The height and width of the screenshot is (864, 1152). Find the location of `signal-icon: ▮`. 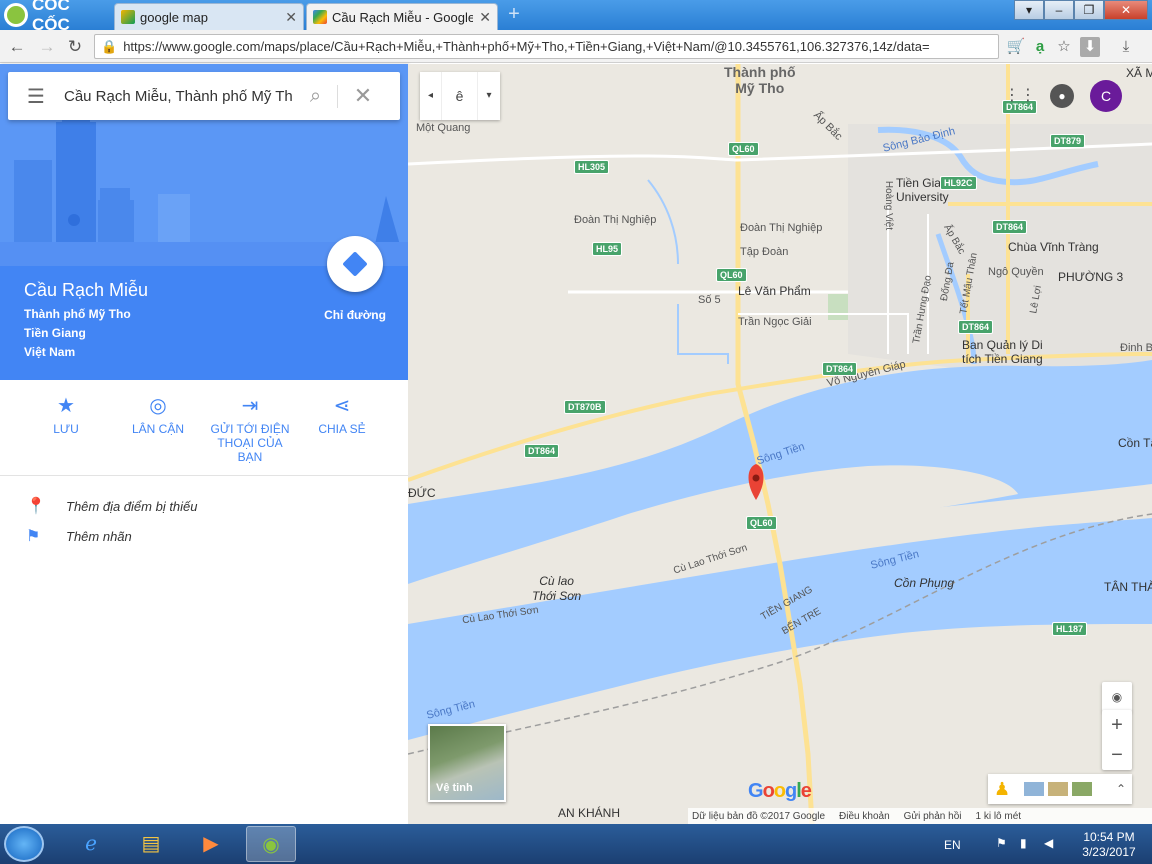

signal-icon: ▮ is located at coordinates (1023, 843).